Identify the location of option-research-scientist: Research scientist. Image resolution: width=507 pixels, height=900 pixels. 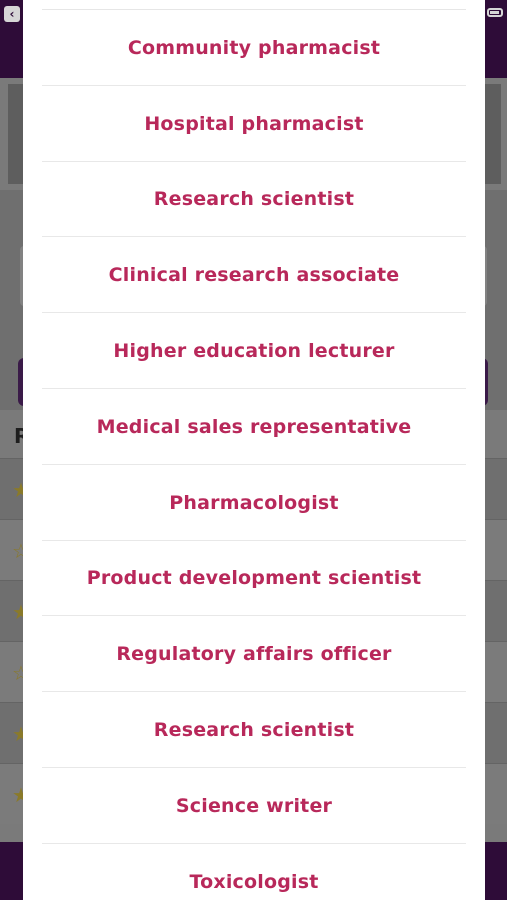
(254, 200).